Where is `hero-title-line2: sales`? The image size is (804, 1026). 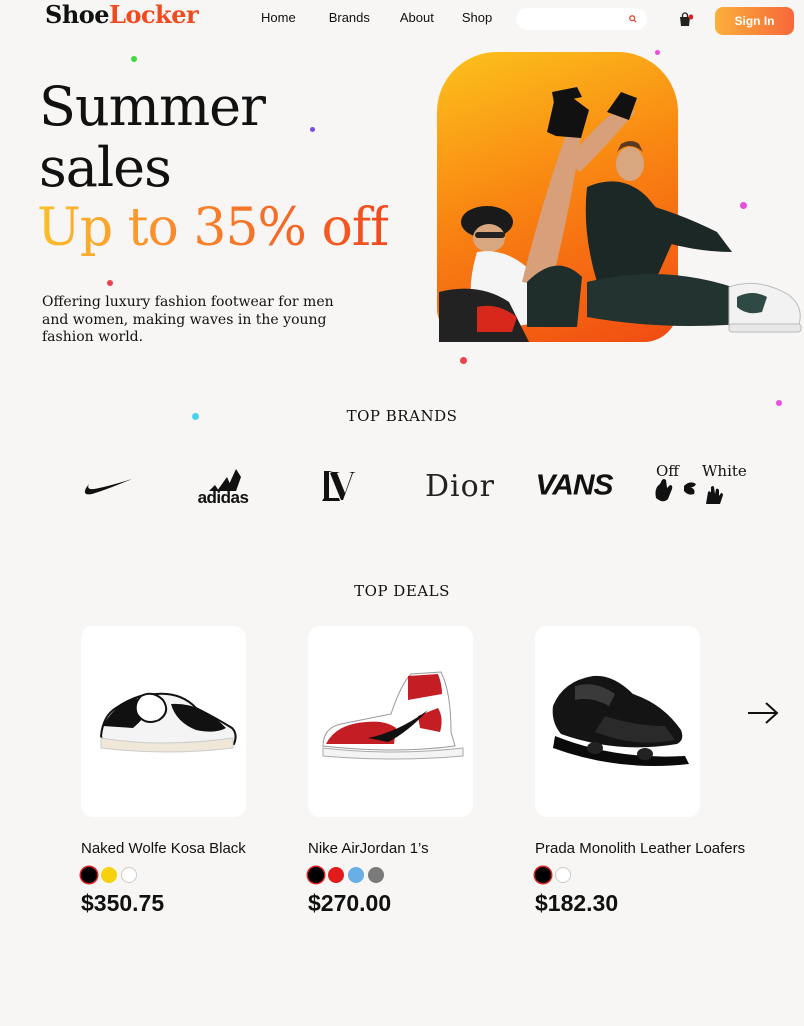 hero-title-line2: sales is located at coordinates (105, 167).